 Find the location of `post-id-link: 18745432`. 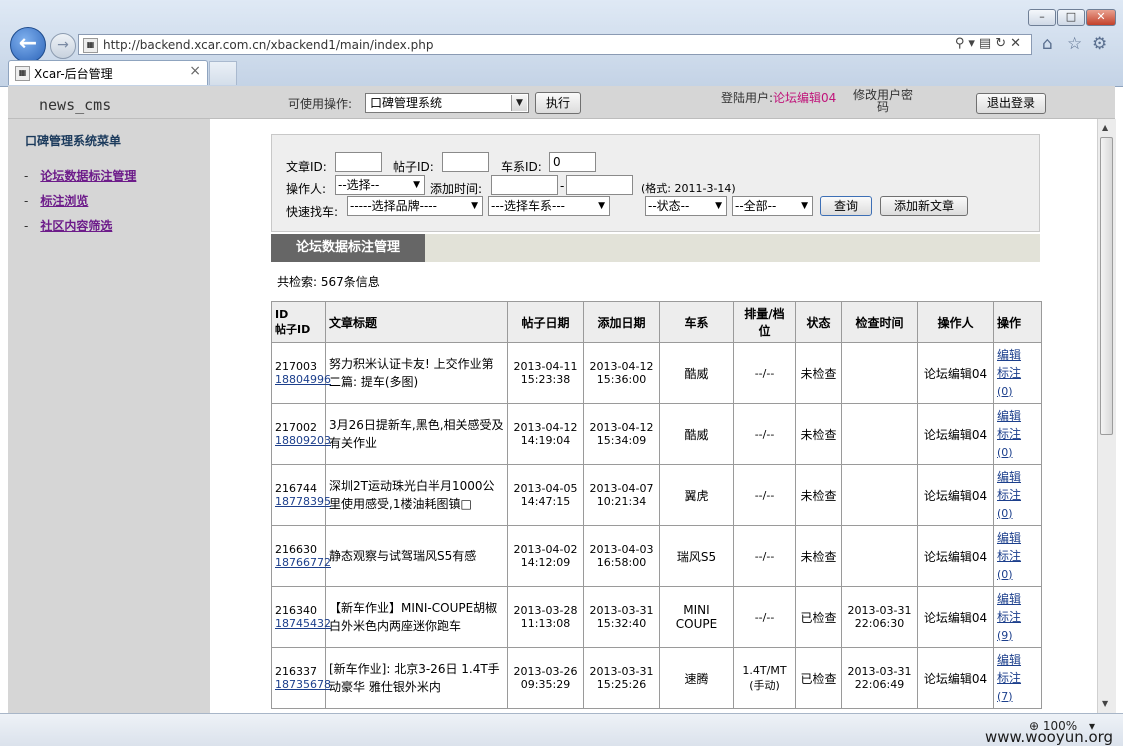

post-id-link: 18745432 is located at coordinates (303, 623).